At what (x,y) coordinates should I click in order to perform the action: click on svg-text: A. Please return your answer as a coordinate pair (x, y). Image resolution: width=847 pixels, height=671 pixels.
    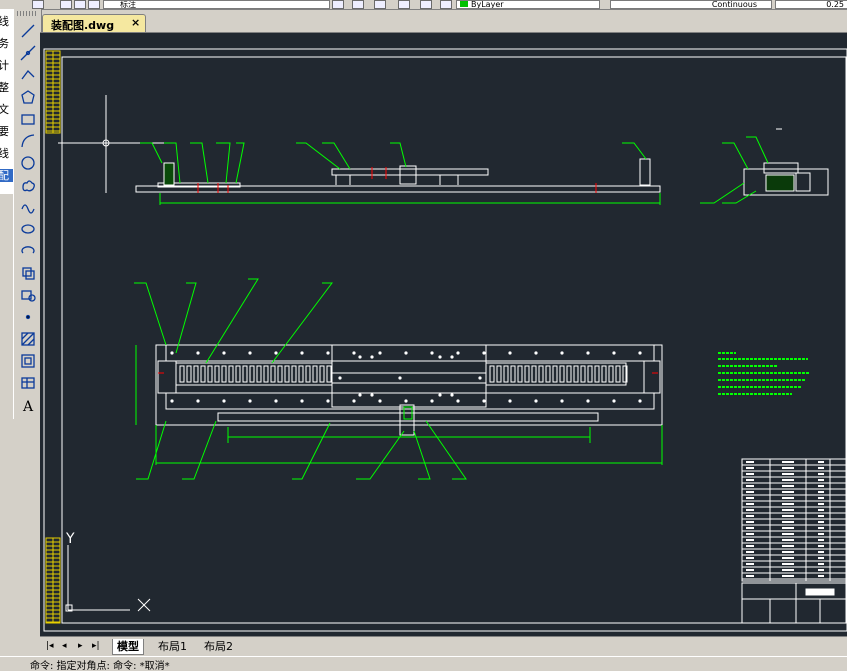
    Looking at the image, I should click on (28, 406).